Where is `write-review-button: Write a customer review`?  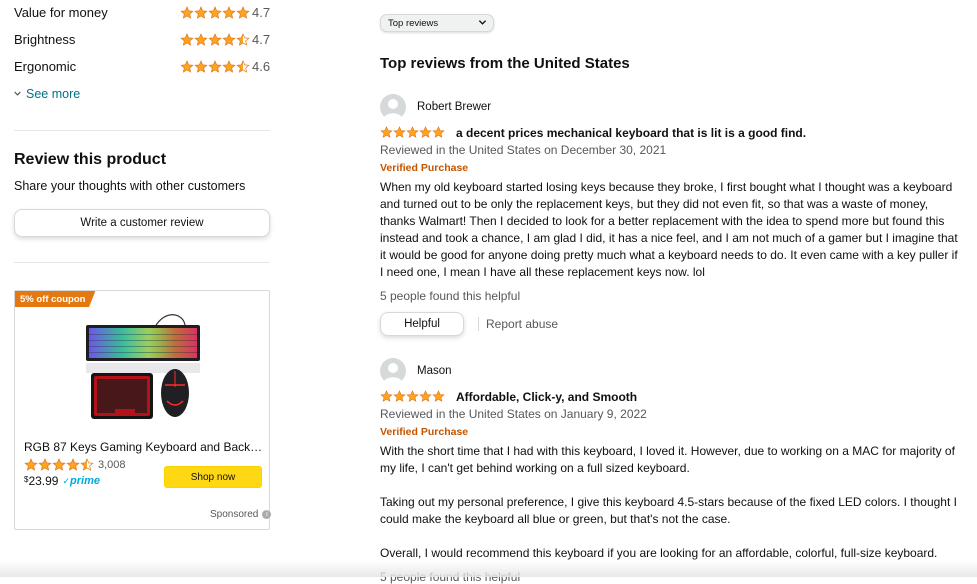
write-review-button: Write a customer review is located at coordinates (142, 223).